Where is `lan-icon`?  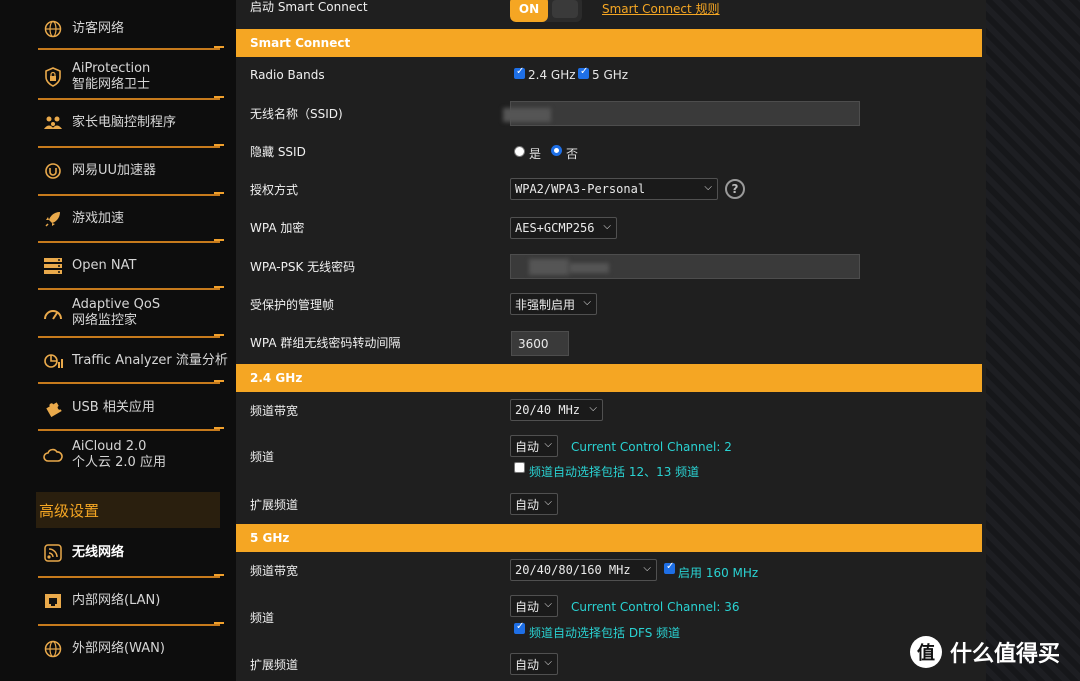 lan-icon is located at coordinates (53, 601).